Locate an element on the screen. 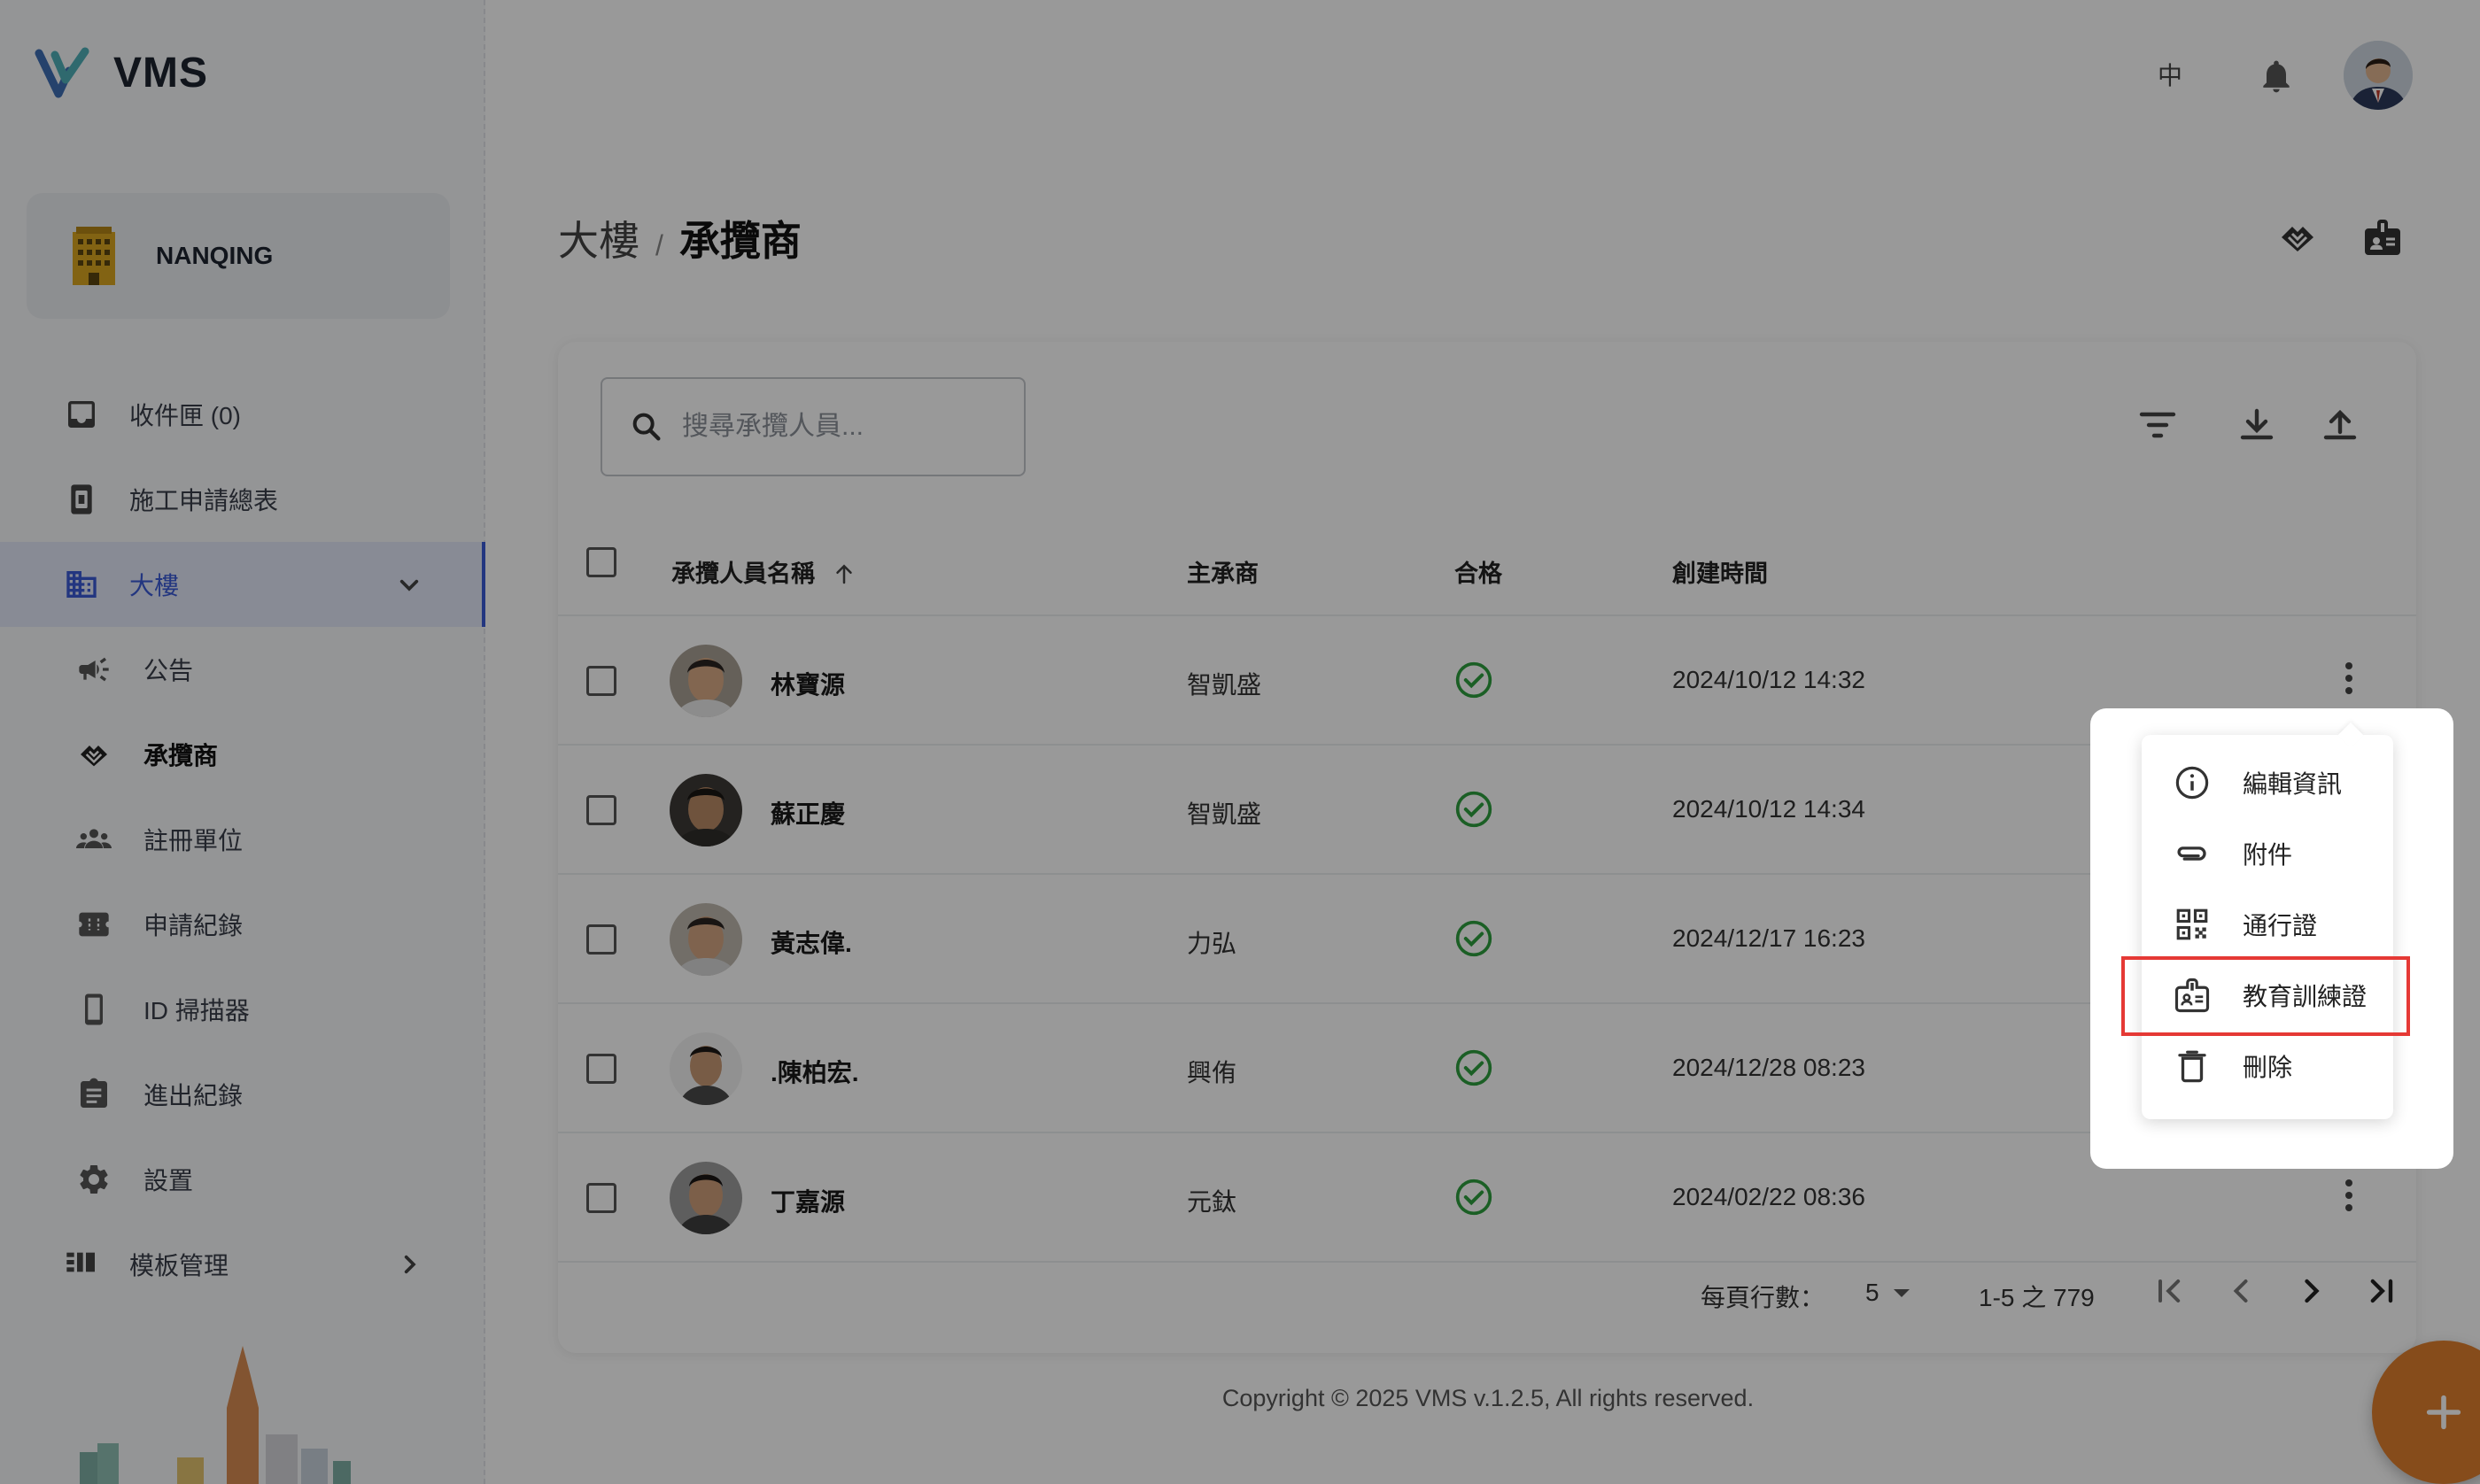 The image size is (2480, 1484). menu-item-delete: 刪除 is located at coordinates (2268, 1066).